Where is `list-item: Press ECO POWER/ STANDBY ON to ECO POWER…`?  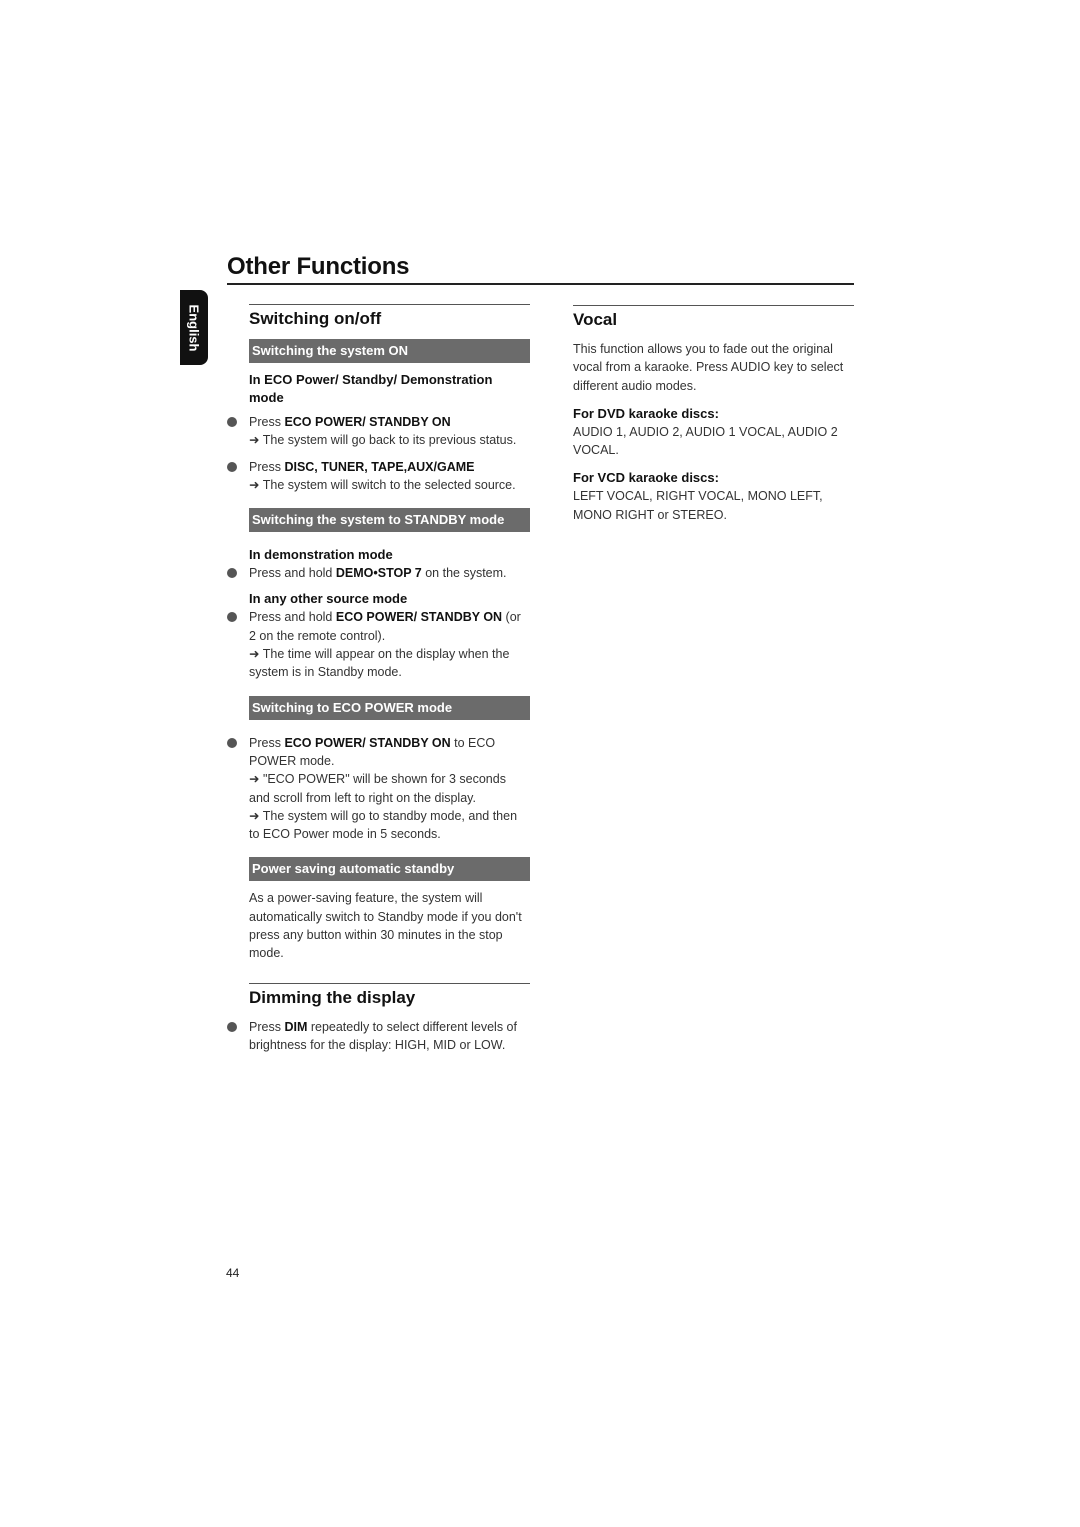 list-item: Press ECO POWER/ STANDBY ON to ECO POWER… is located at coordinates (378, 789).